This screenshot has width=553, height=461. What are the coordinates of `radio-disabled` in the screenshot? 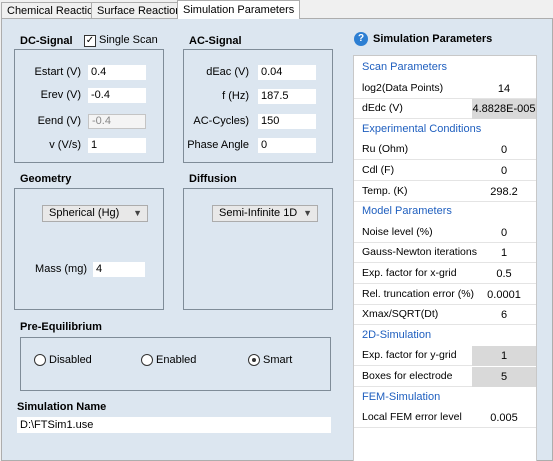 It's located at (40, 360).